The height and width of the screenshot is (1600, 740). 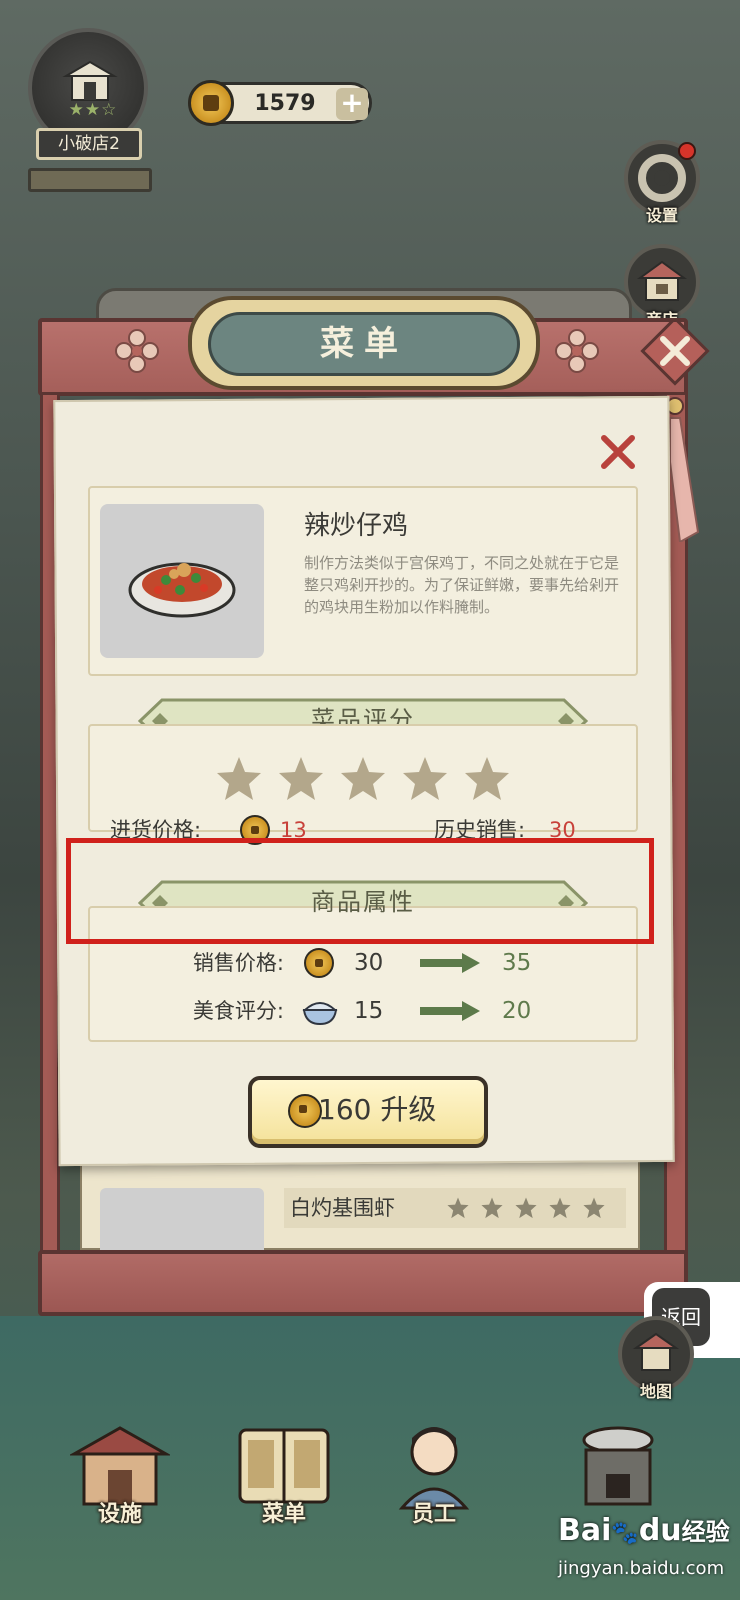 What do you see at coordinates (90, 180) in the screenshot?
I see `shop-progress-bar` at bounding box center [90, 180].